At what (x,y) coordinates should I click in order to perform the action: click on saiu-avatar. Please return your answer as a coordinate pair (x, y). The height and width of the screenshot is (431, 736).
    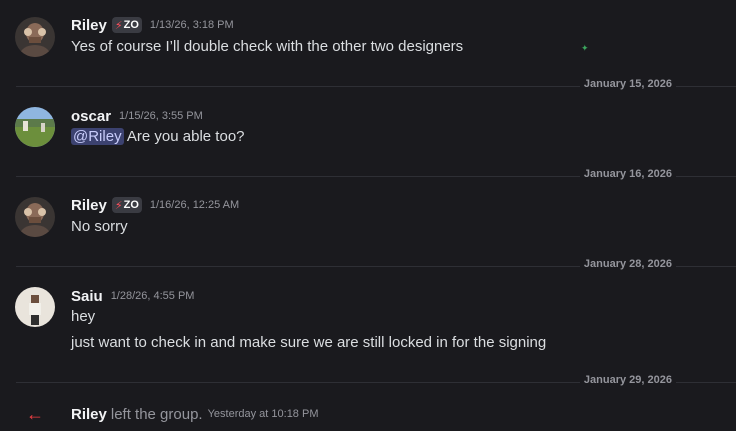
    Looking at the image, I should click on (35, 307).